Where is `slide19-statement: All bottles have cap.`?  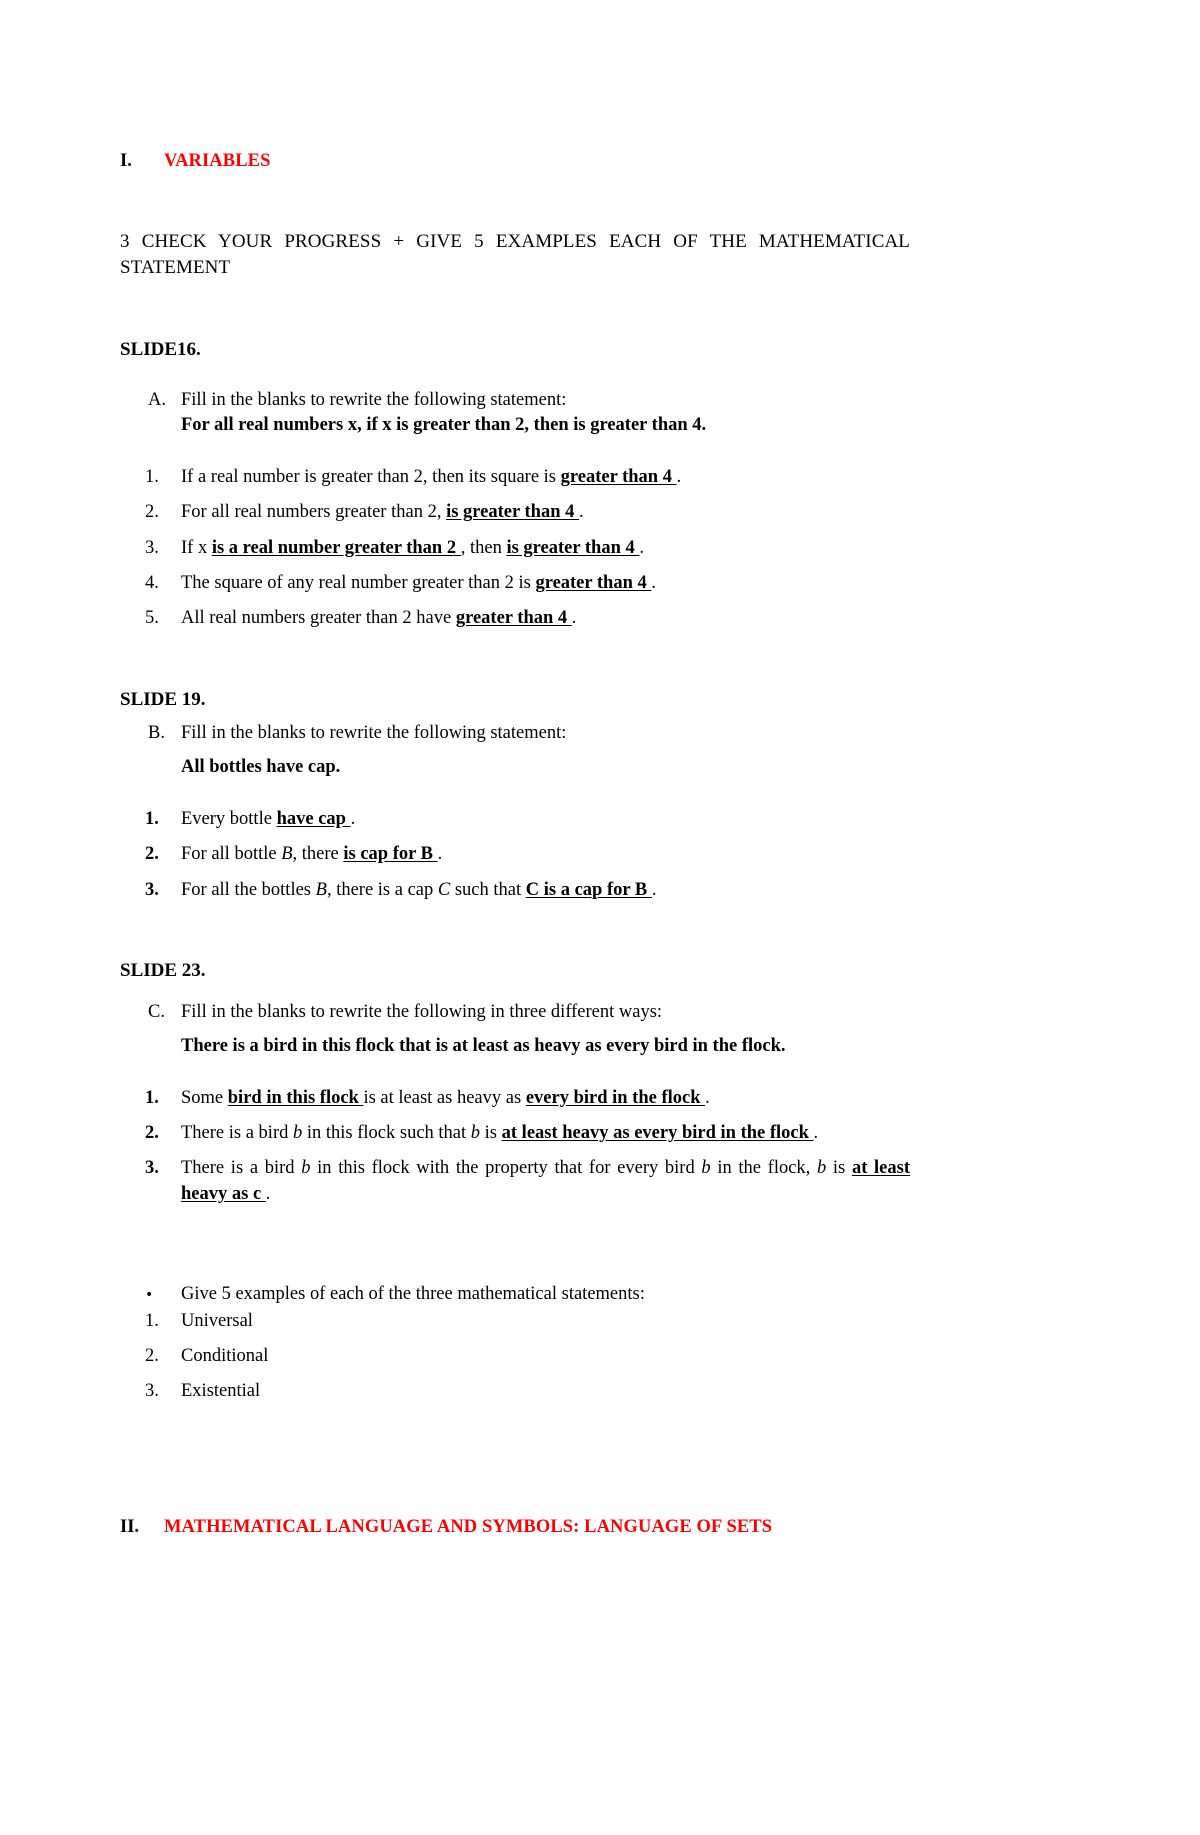 slide19-statement: All bottles have cap. is located at coordinates (261, 767).